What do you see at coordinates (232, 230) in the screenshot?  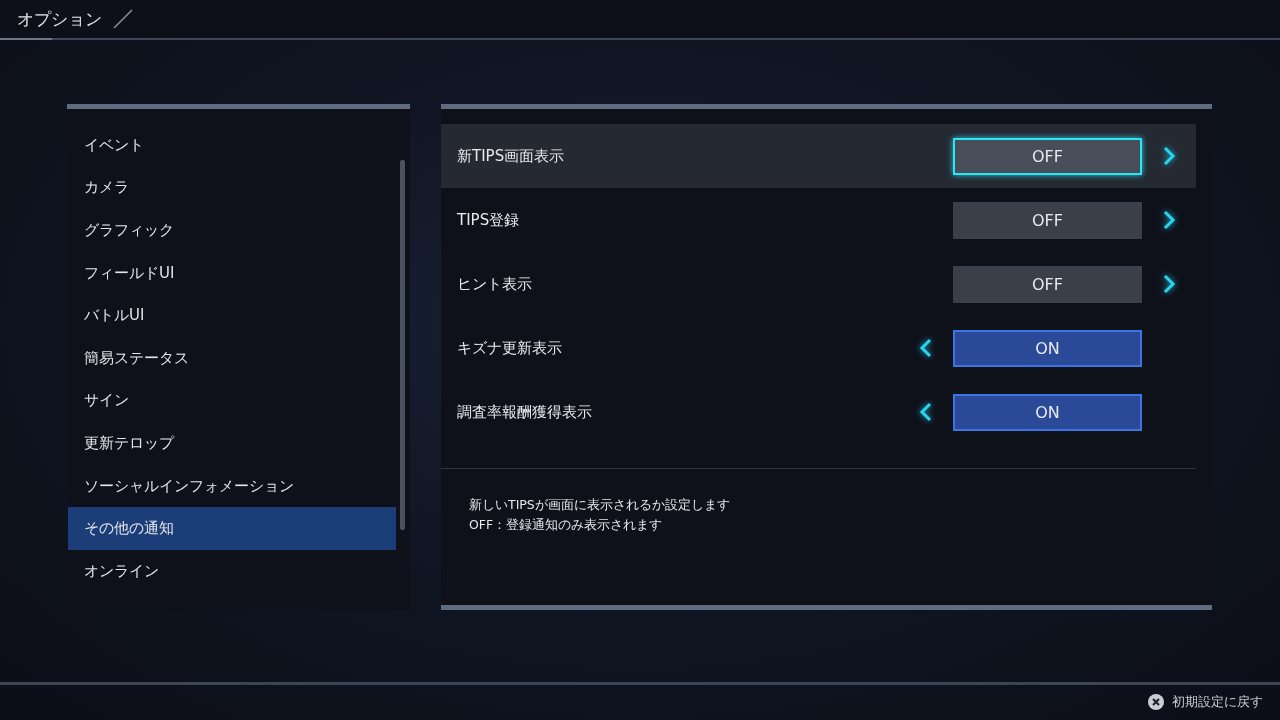 I see `category-item: グラフィック` at bounding box center [232, 230].